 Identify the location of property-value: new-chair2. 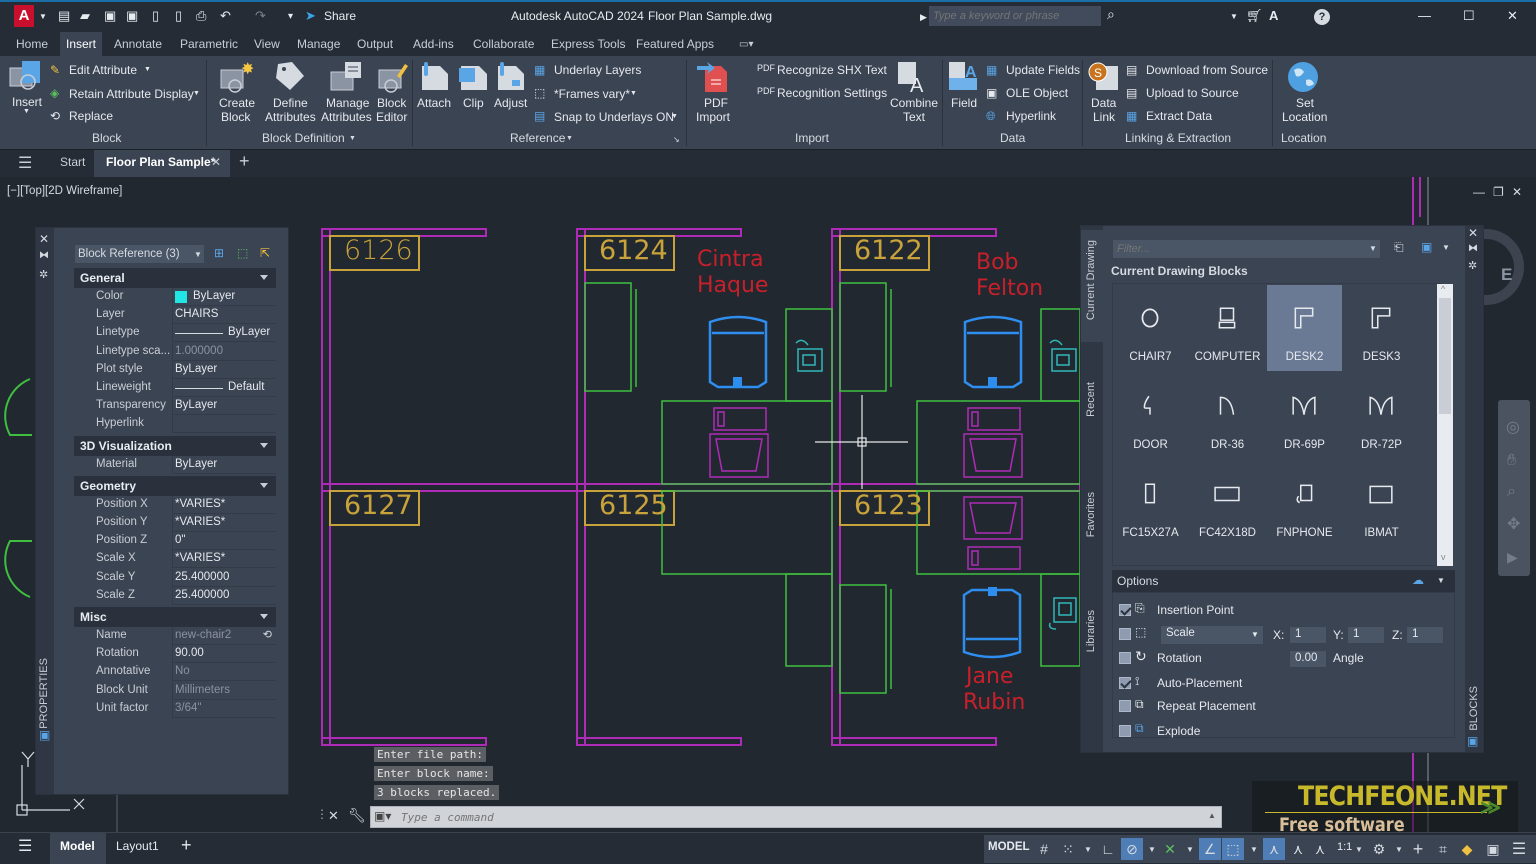
(203, 635).